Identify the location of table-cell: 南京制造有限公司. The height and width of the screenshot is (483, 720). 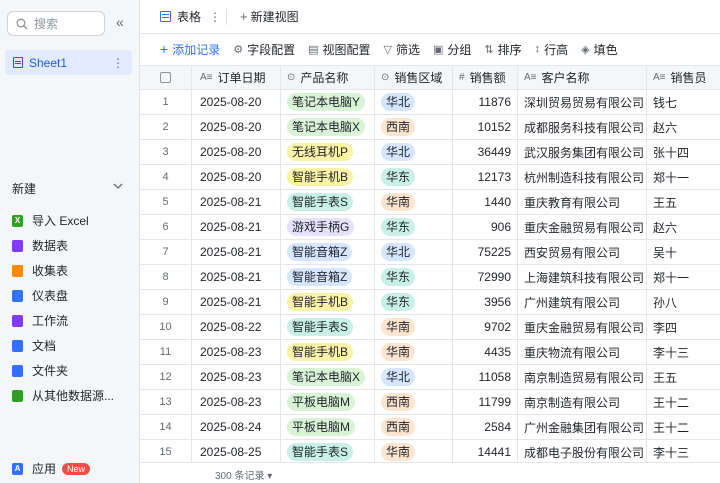
(582, 402).